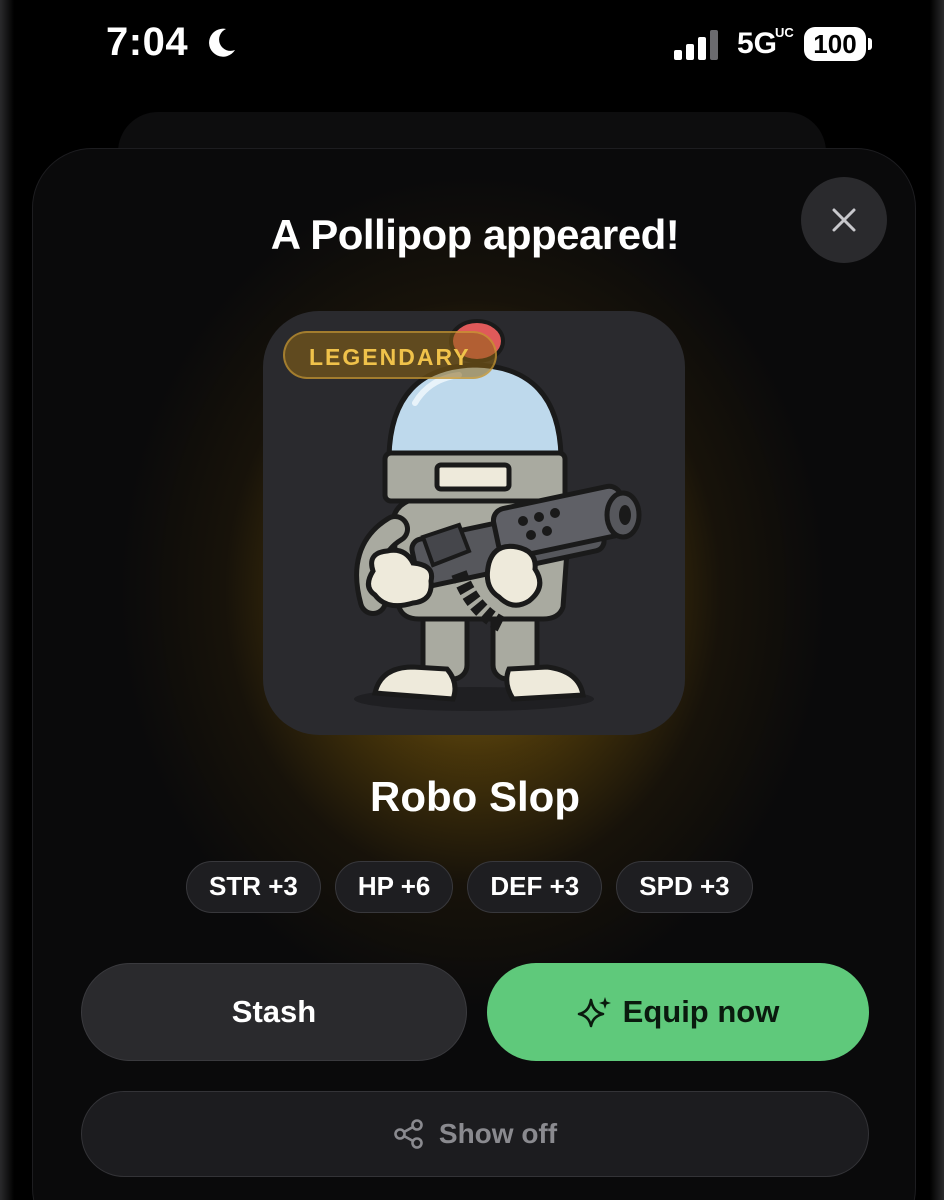  I want to click on status-bar: 7:04 5G UC 100, so click(472, 45).